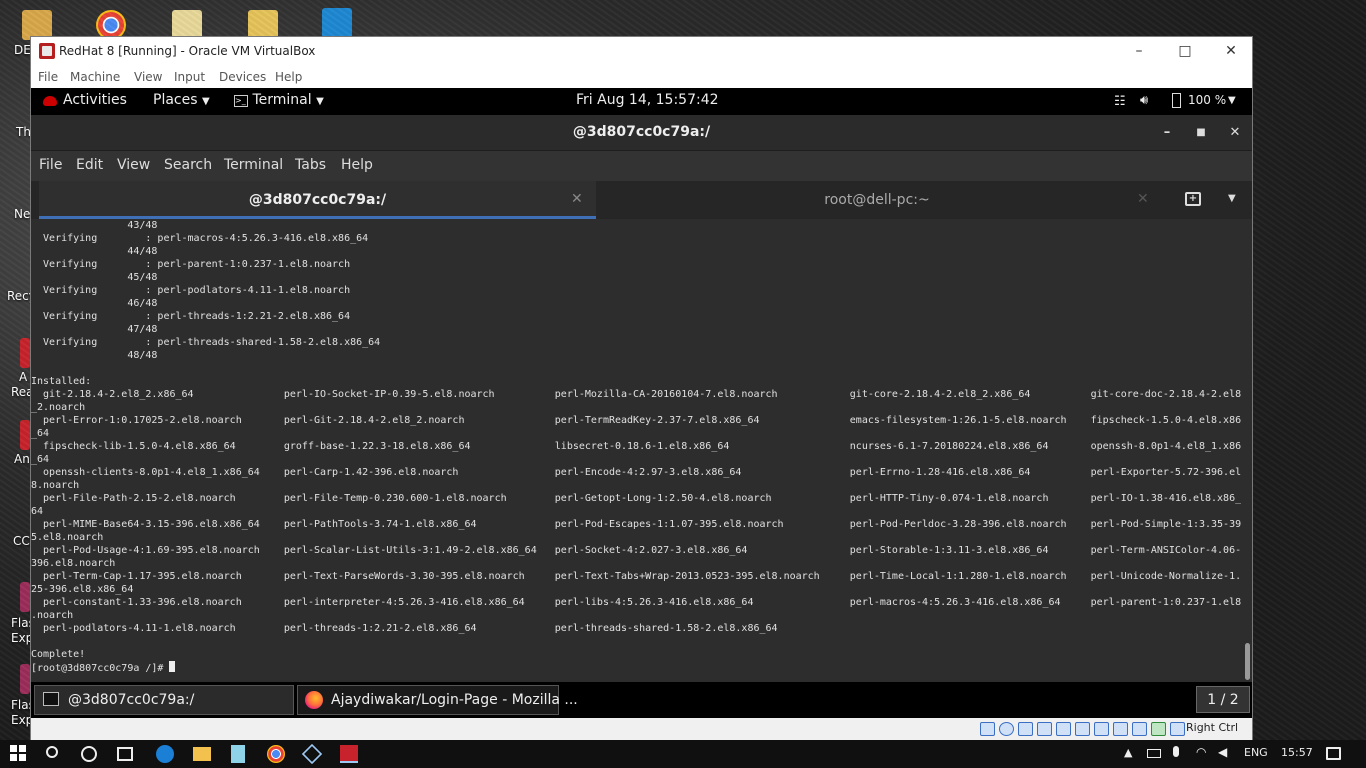 This screenshot has height=768, width=1366. I want to click on input-language: ENG, so click(1256, 752).